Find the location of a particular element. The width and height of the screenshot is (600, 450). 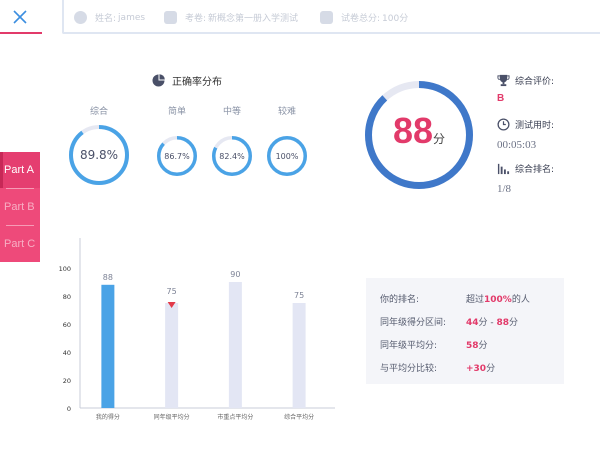

y-tick-label: 20 is located at coordinates (67, 381).